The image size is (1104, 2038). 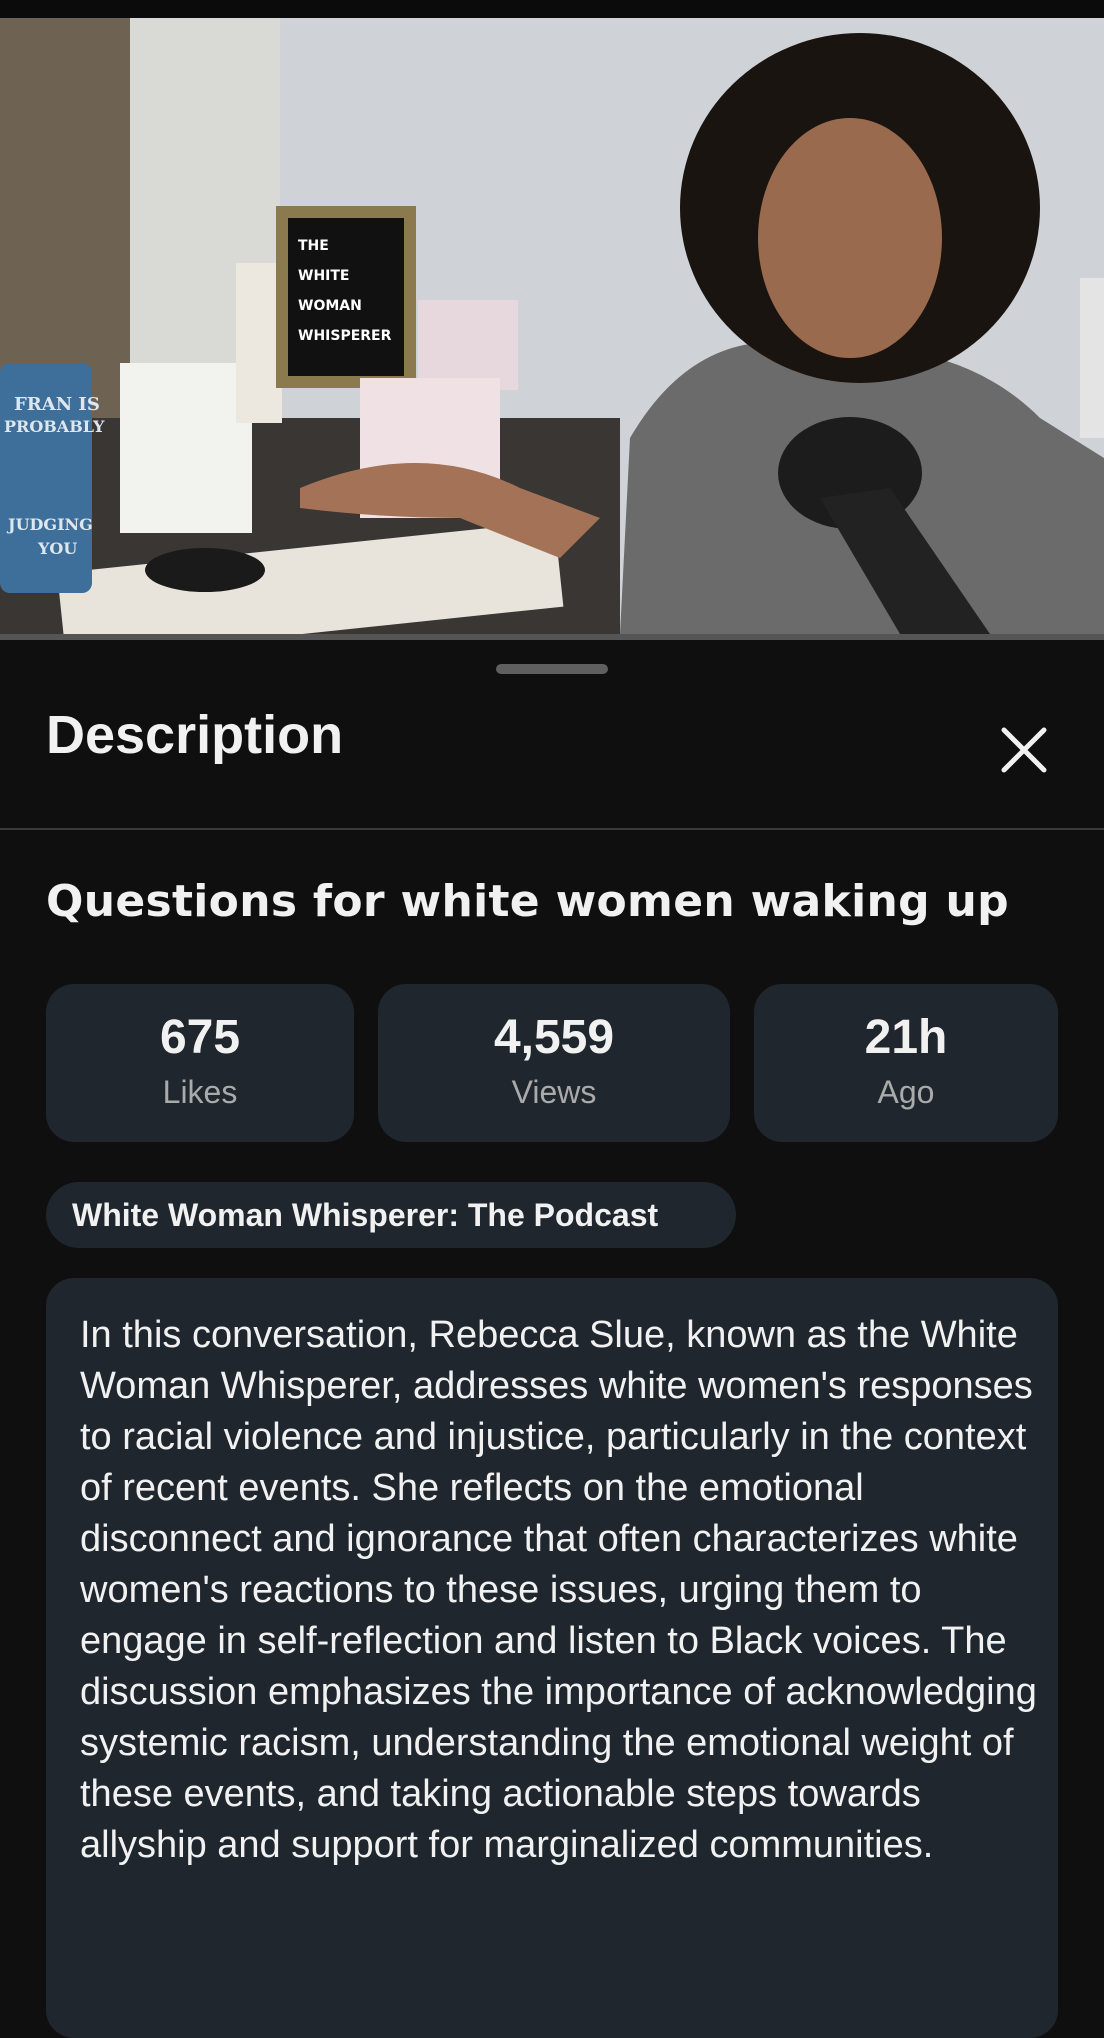 I want to click on channel-chip: White Woman Whisperer: The Podcast, so click(x=391, y=1215).